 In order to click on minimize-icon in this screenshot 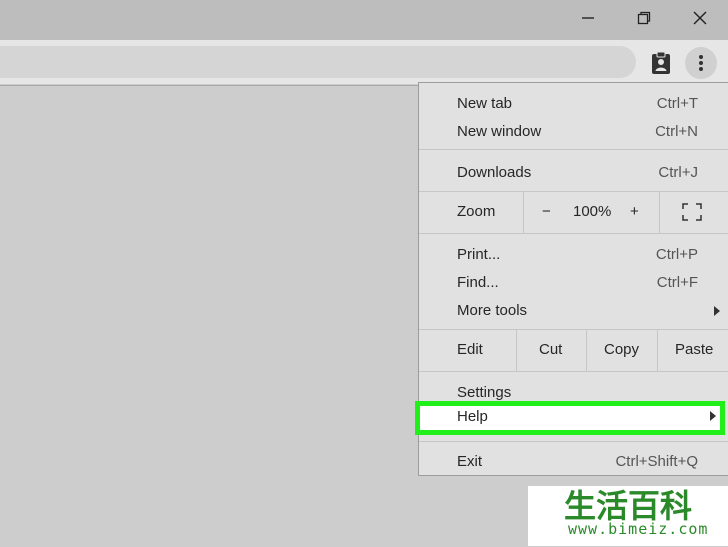, I will do `click(588, 18)`.